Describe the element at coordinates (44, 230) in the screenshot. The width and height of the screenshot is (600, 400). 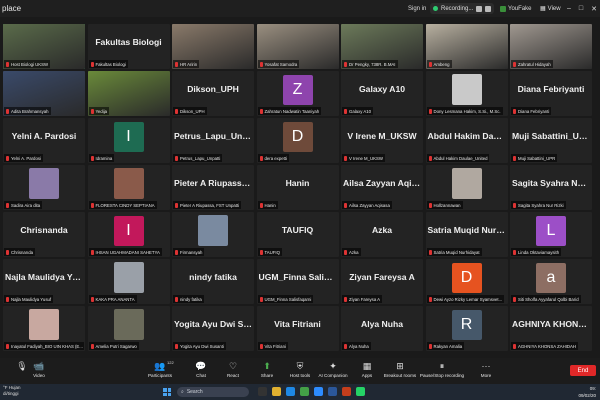
I see `participant-display-name: Chrisnanda` at that location.